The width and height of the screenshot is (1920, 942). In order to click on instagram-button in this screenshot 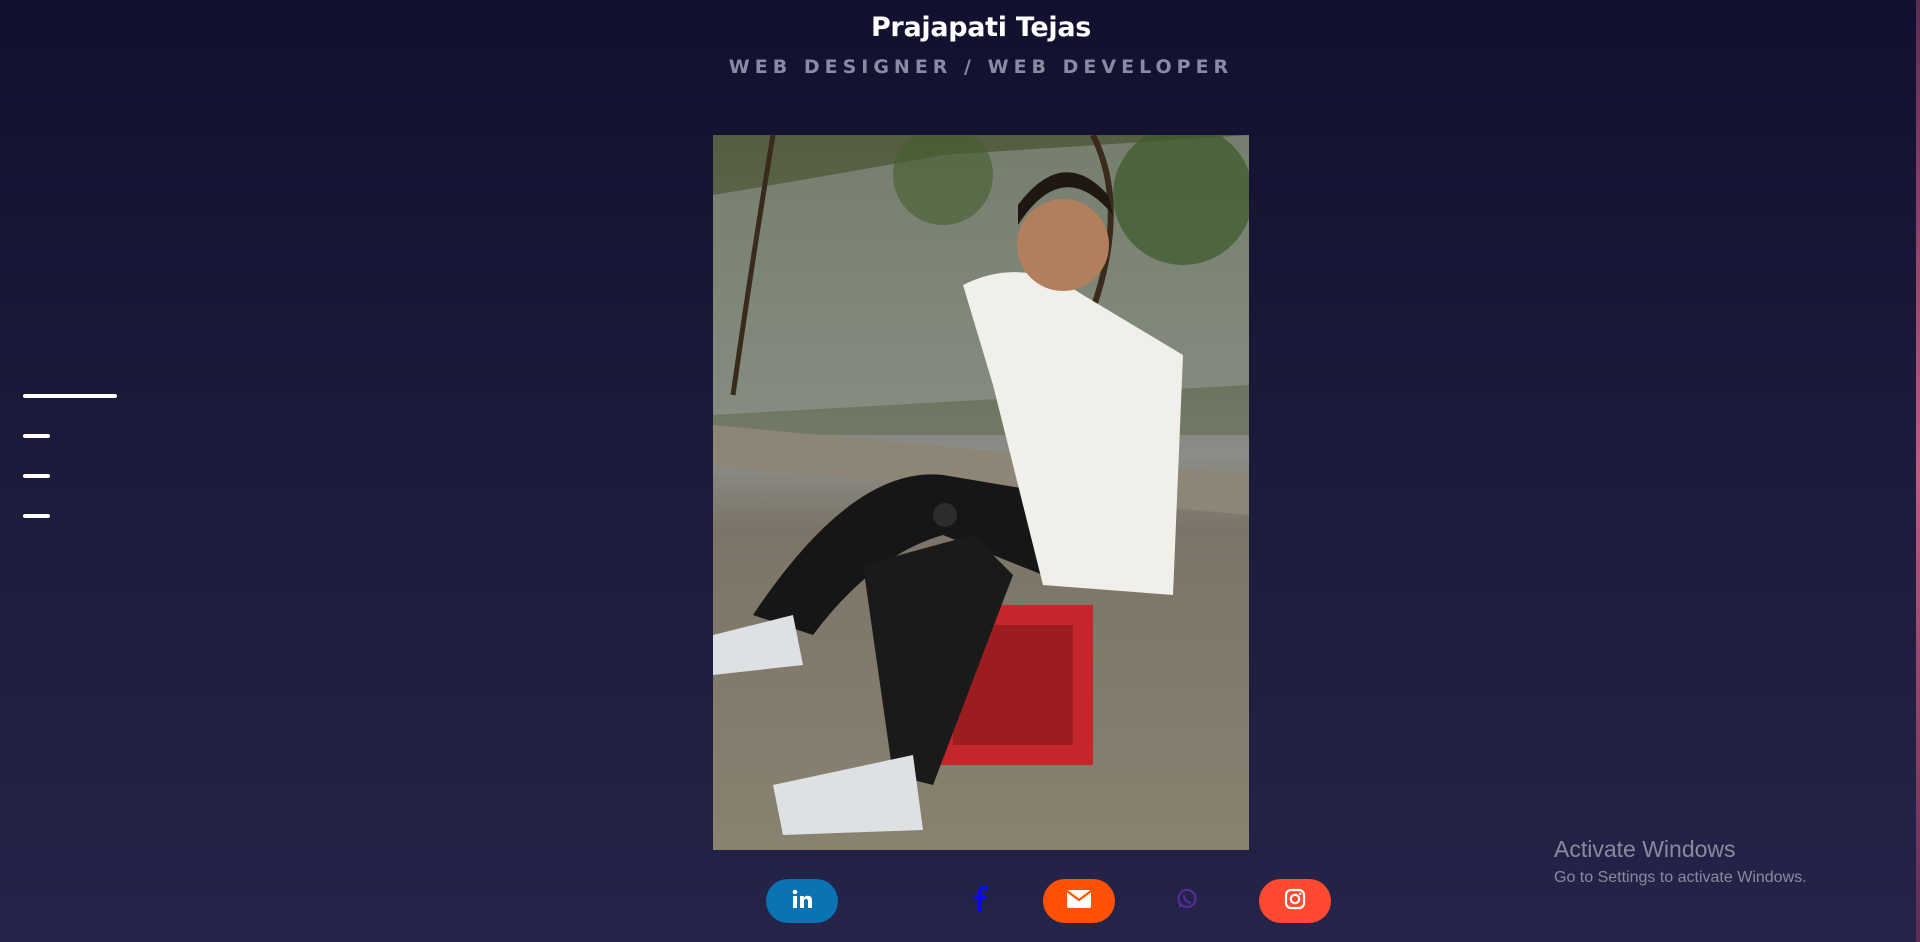, I will do `click(1295, 901)`.